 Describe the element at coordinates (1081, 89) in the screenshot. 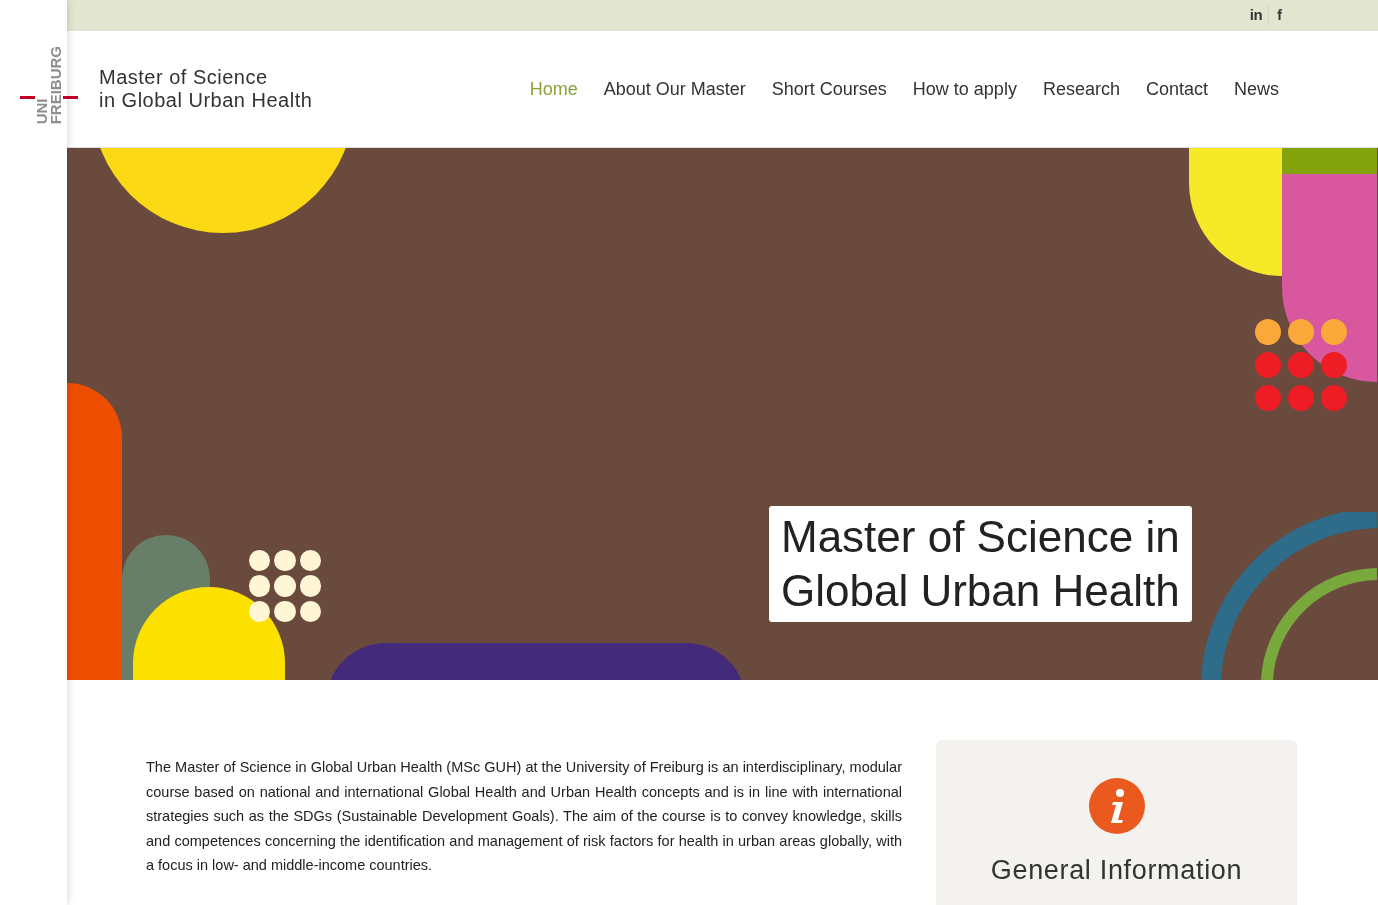

I see `nav-link: Research` at that location.